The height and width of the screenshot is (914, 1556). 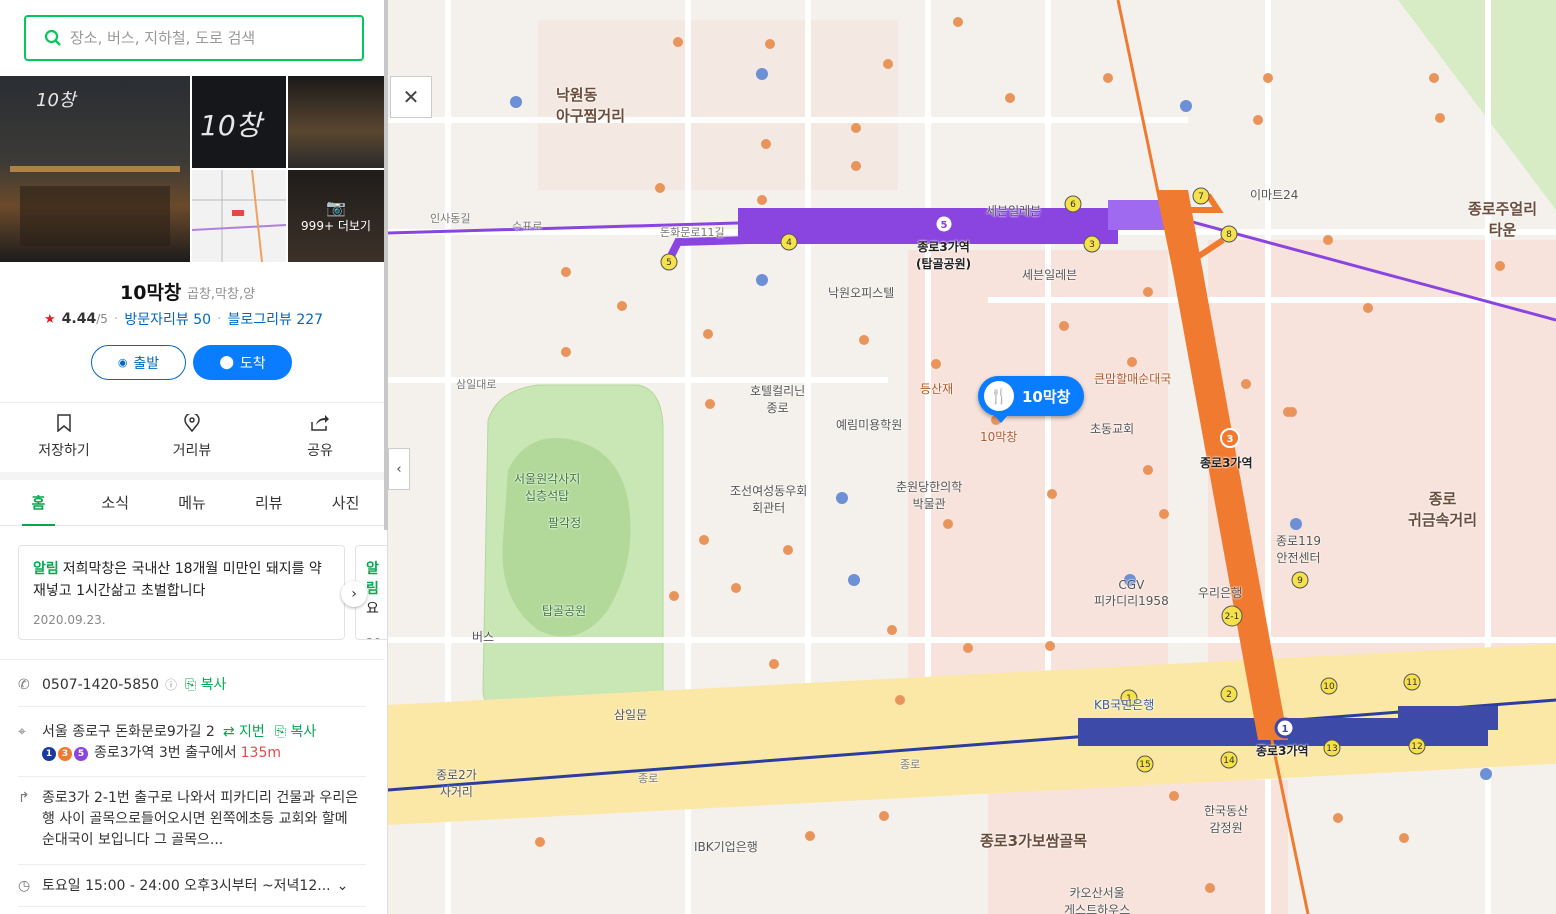 What do you see at coordinates (910, 764) in the screenshot?
I see `map-label-jongno-road-2: 종로` at bounding box center [910, 764].